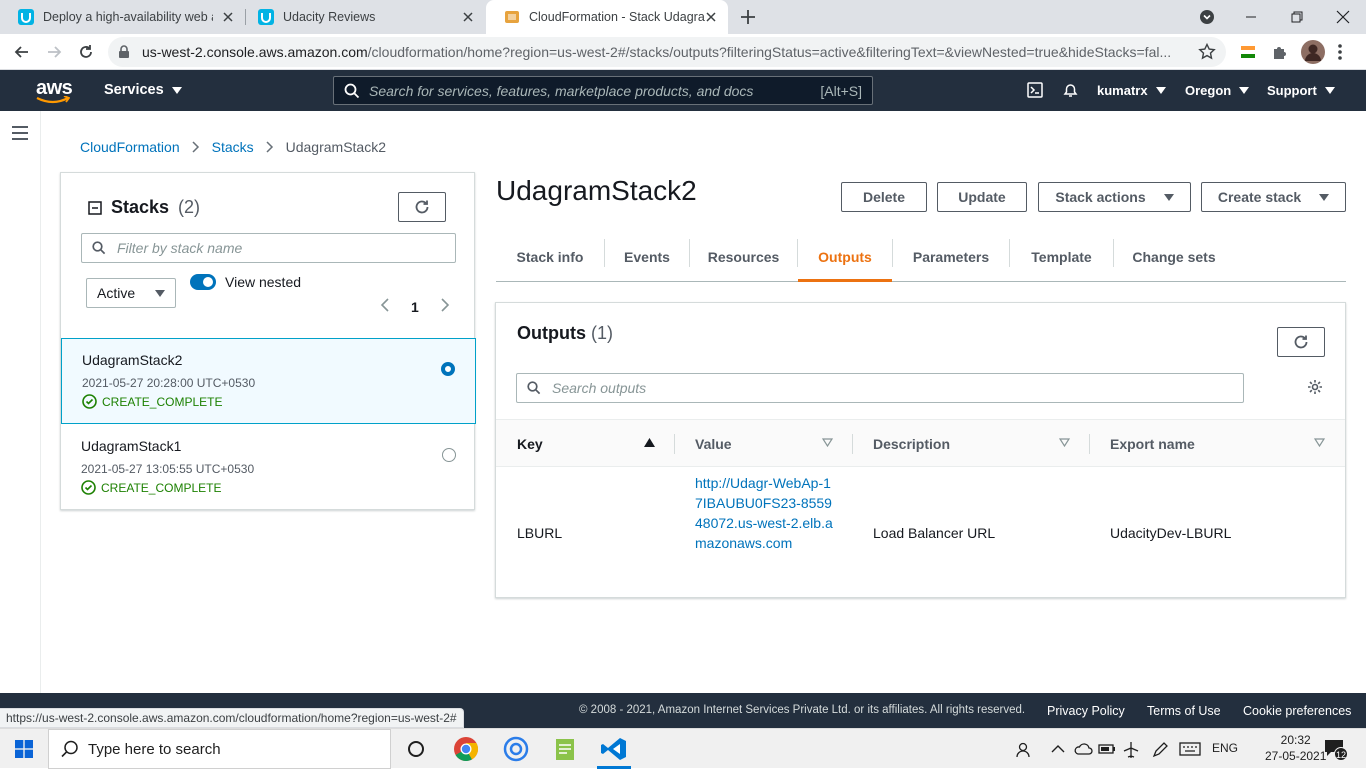 The image size is (1366, 769). I want to click on tab-events: Events, so click(647, 256).